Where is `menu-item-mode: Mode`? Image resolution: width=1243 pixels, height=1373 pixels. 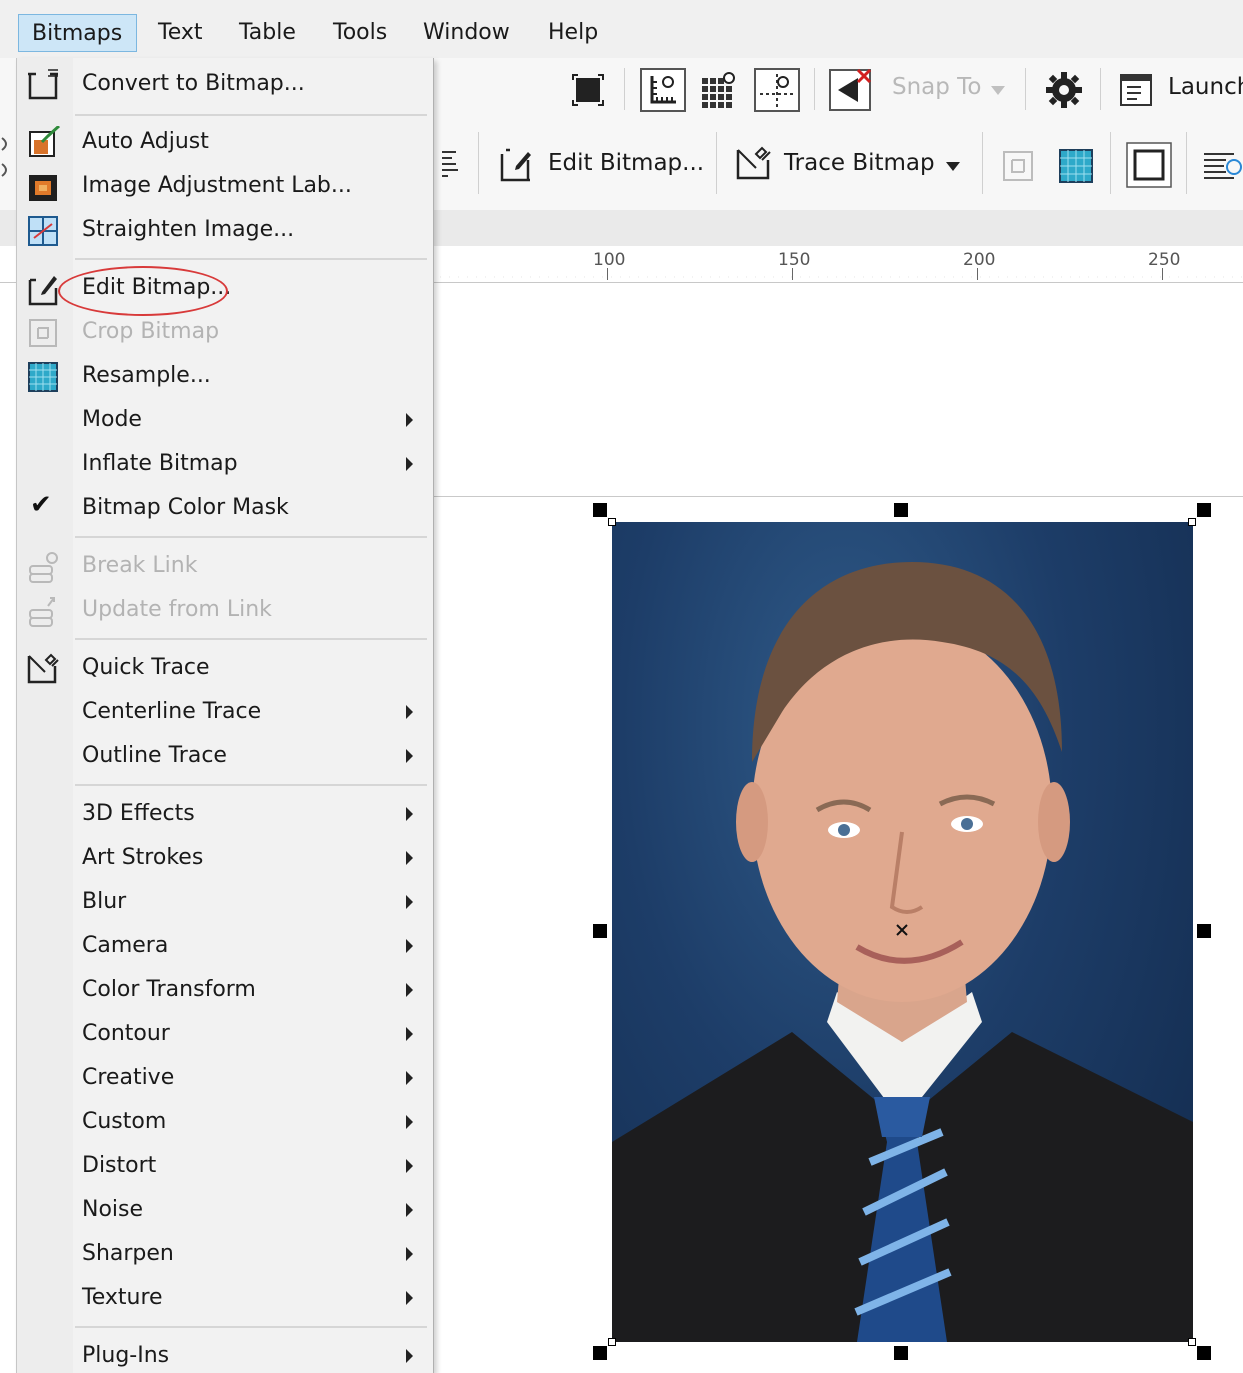
menu-item-mode: Mode is located at coordinates (225, 420).